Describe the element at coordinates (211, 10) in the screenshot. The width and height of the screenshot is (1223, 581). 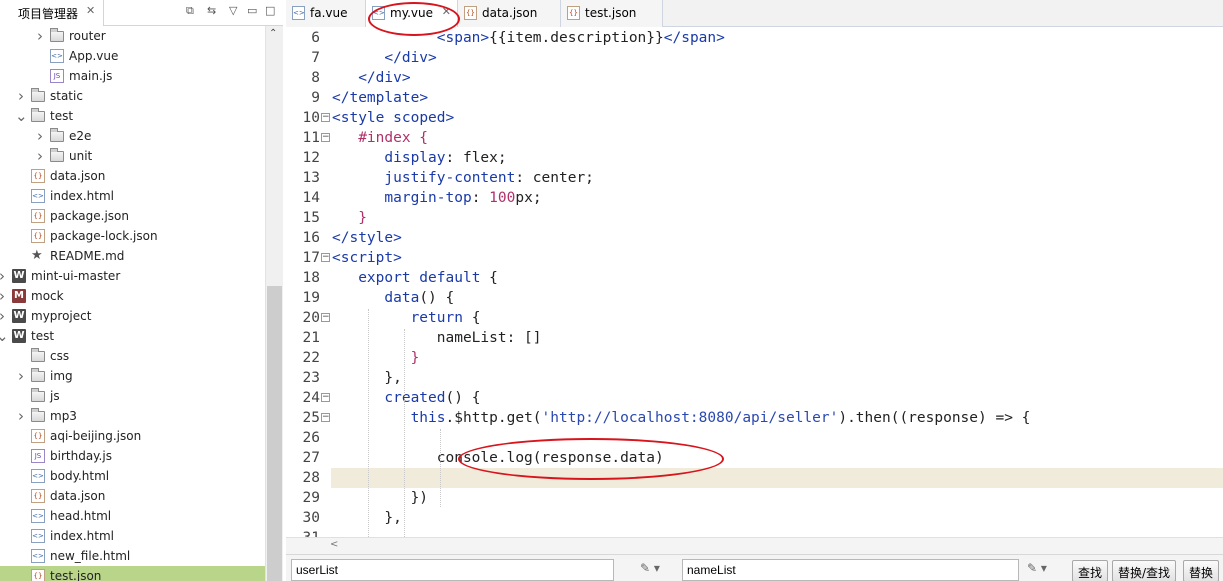
I see `link-editor-icon: ⇆` at that location.